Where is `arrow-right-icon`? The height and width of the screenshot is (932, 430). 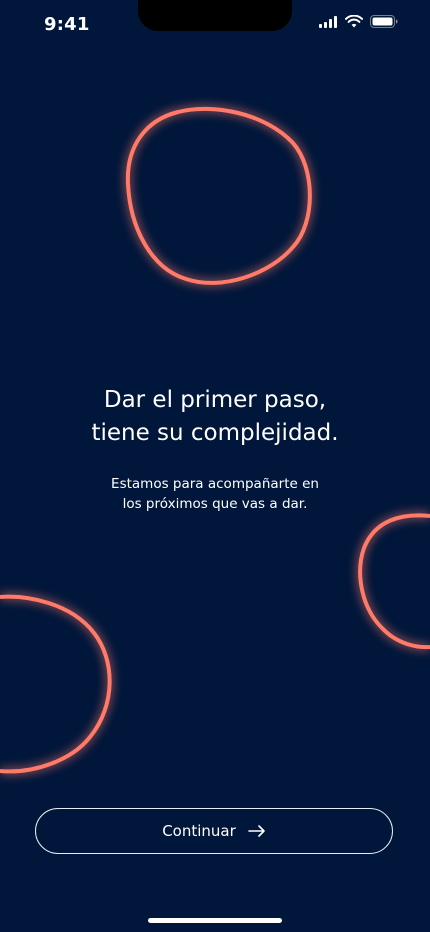 arrow-right-icon is located at coordinates (256, 831).